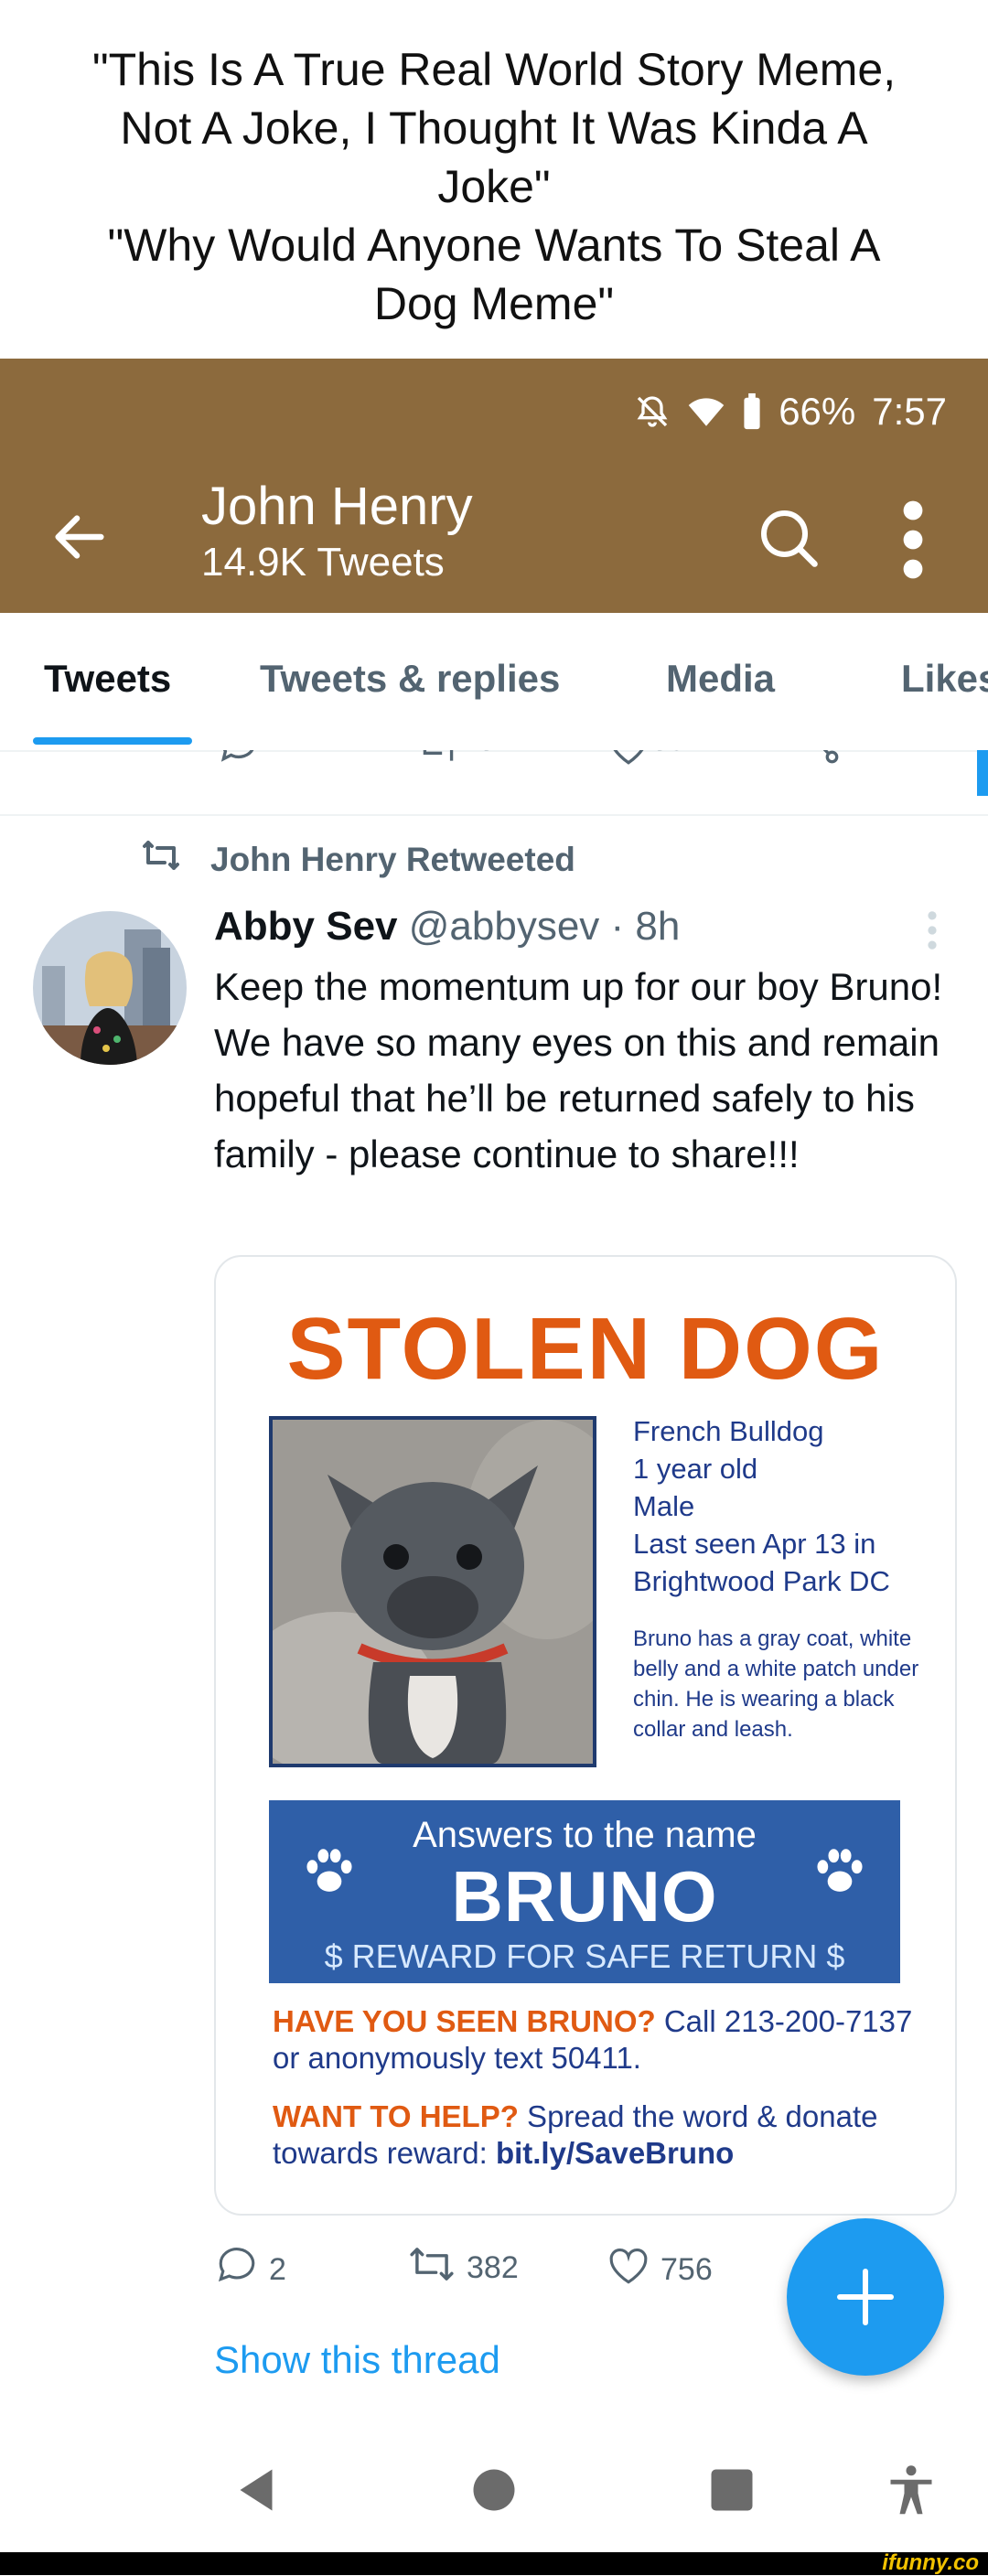 This screenshot has height=2576, width=988. I want to click on accessibility-icon, so click(912, 2490).